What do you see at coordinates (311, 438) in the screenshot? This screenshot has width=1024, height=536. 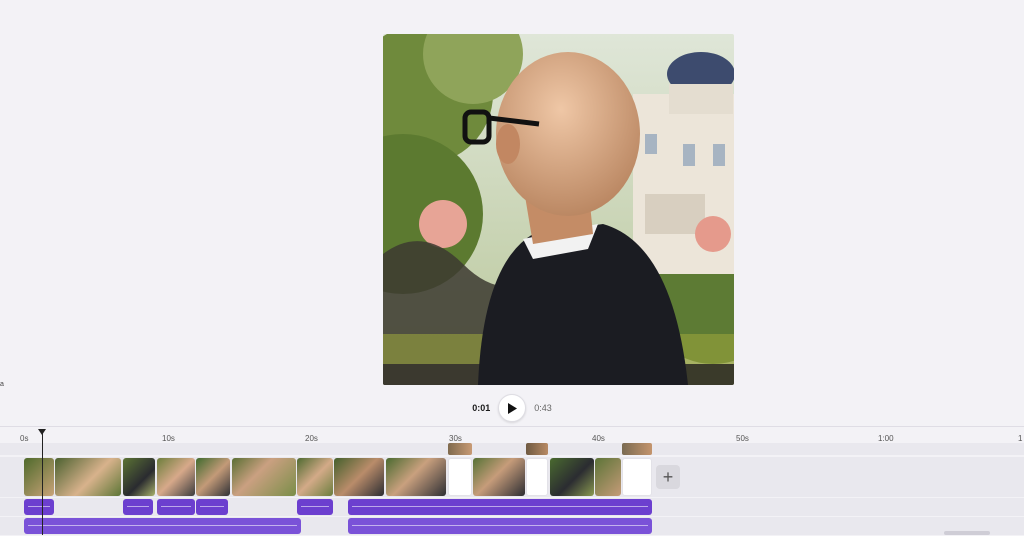 I see `ruler-label: 20s` at bounding box center [311, 438].